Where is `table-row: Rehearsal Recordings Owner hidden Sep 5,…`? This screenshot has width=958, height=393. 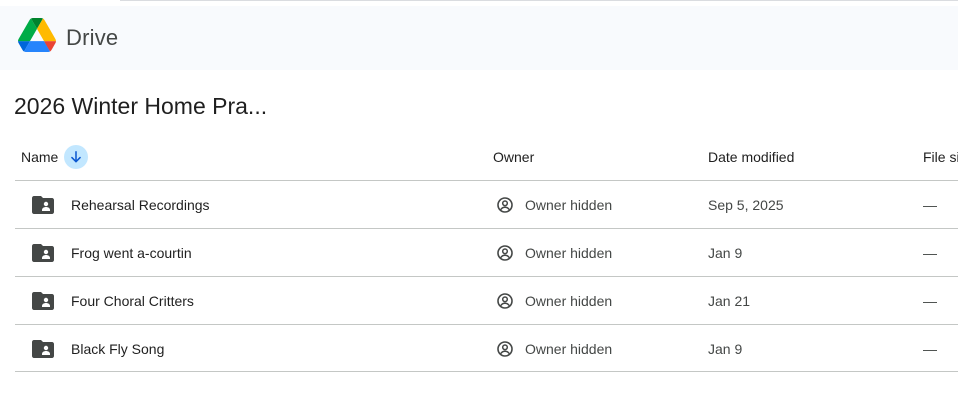
table-row: Rehearsal Recordings Owner hidden Sep 5,… is located at coordinates (486, 204).